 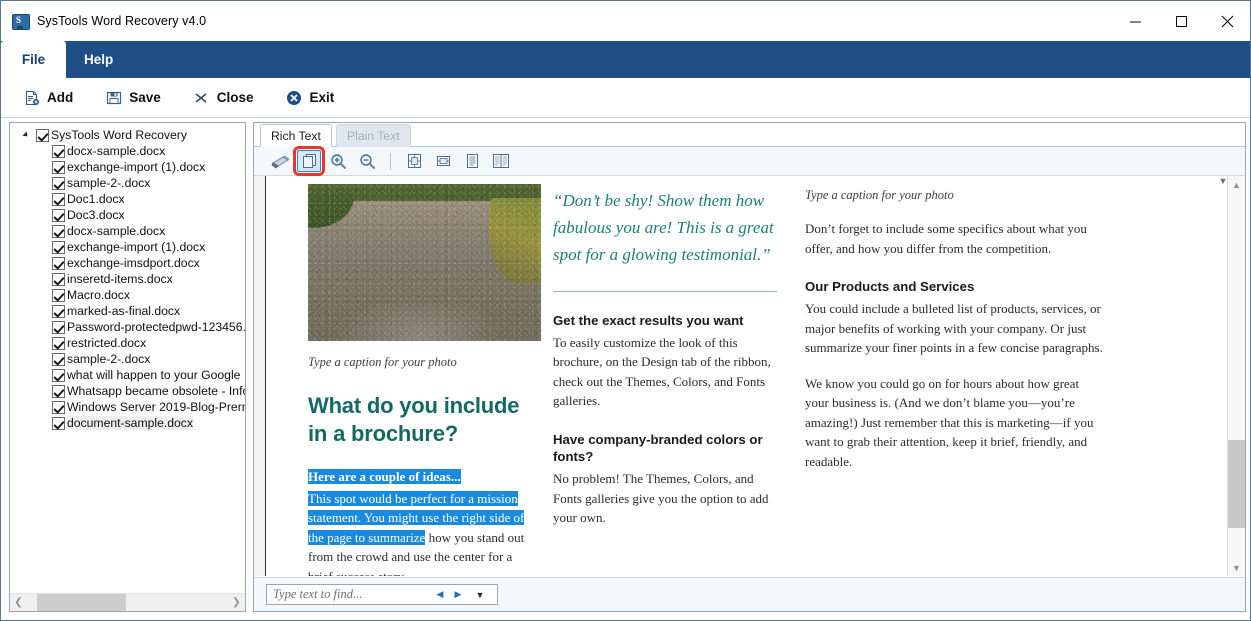 I want to click on find-next-icon: ▶, so click(x=458, y=594).